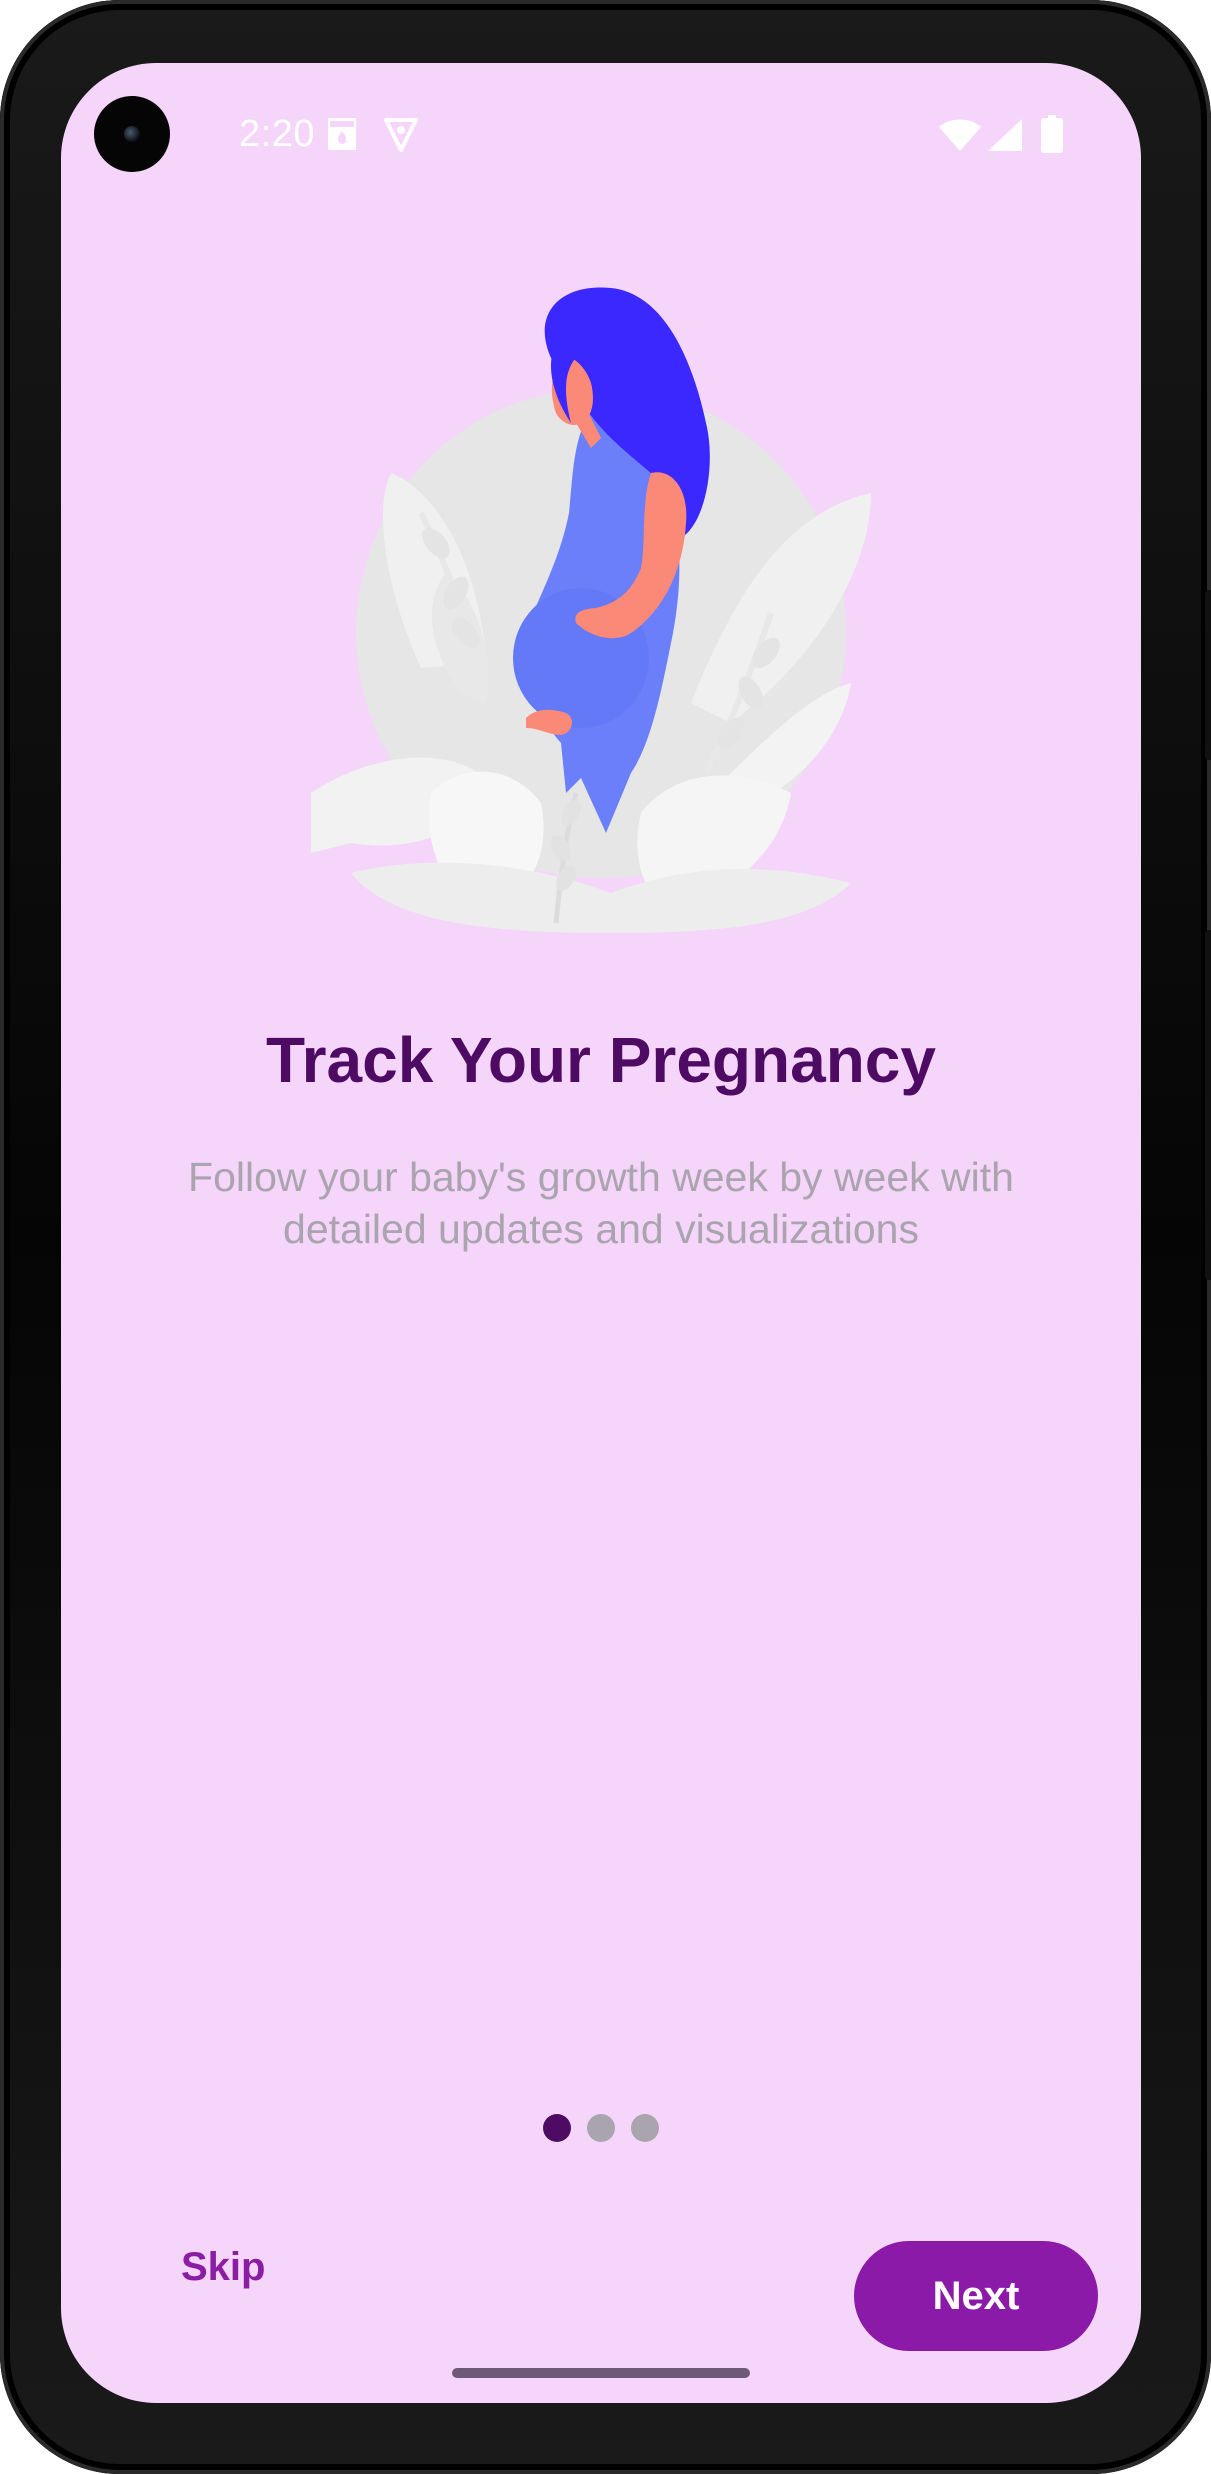  Describe the element at coordinates (1052, 136) in the screenshot. I see `battery-icon` at that location.